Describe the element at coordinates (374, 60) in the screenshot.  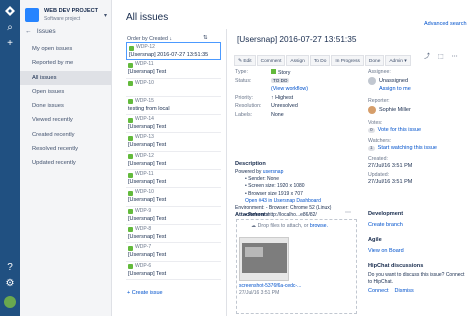
I see `done-button: Done` at that location.